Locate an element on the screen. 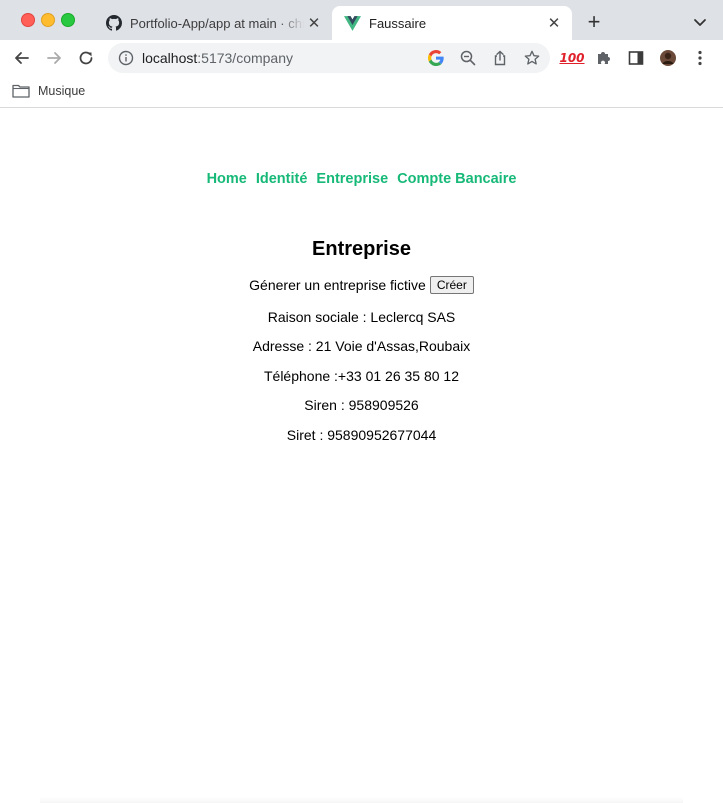 This screenshot has width=723, height=803. chrome-menu-button is located at coordinates (700, 58).